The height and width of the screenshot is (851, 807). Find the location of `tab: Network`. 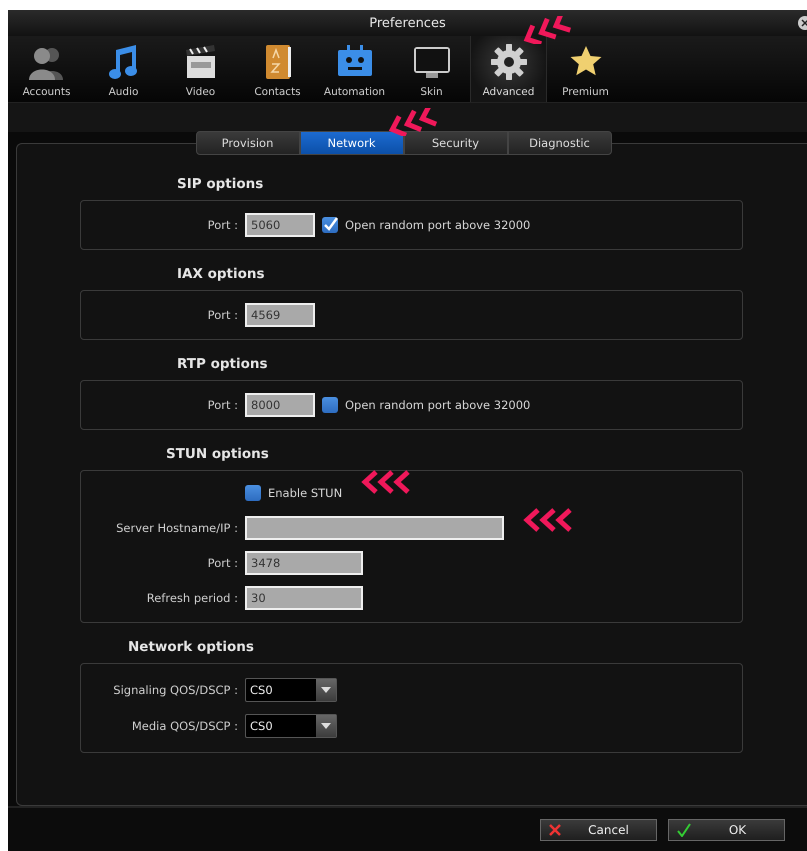

tab: Network is located at coordinates (352, 143).